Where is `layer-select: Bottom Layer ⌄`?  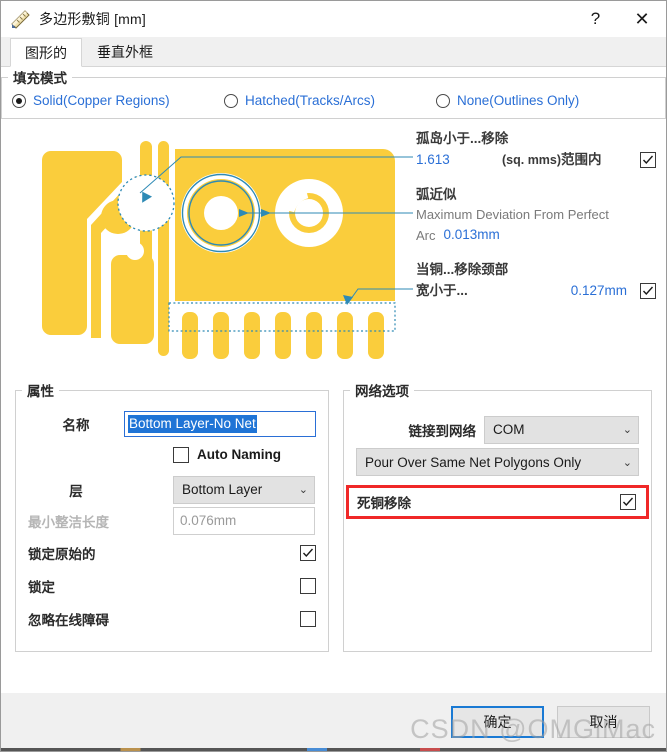
layer-select: Bottom Layer ⌄ is located at coordinates (244, 489).